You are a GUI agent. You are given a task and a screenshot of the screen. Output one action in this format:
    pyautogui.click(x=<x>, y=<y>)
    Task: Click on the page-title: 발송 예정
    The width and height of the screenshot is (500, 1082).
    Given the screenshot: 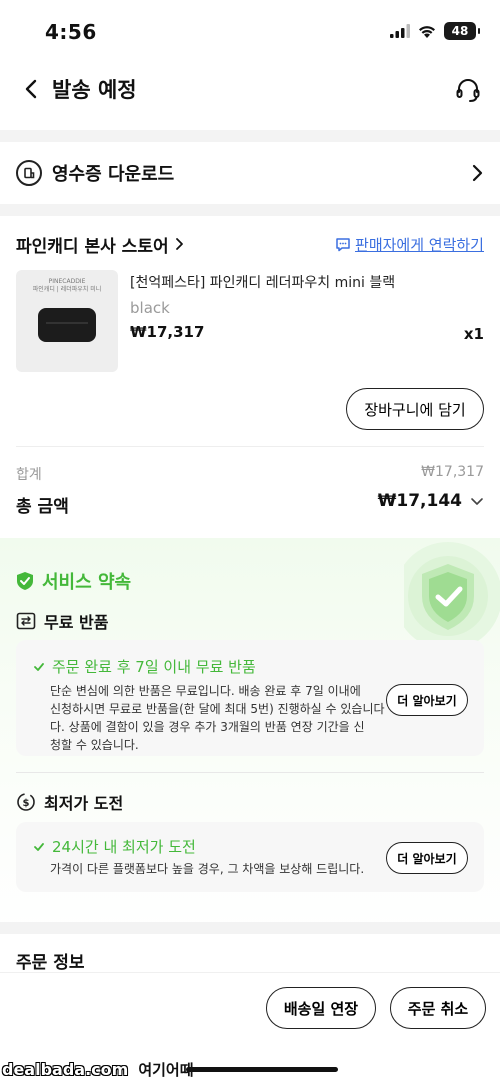 What is the action you would take?
    pyautogui.click(x=94, y=90)
    